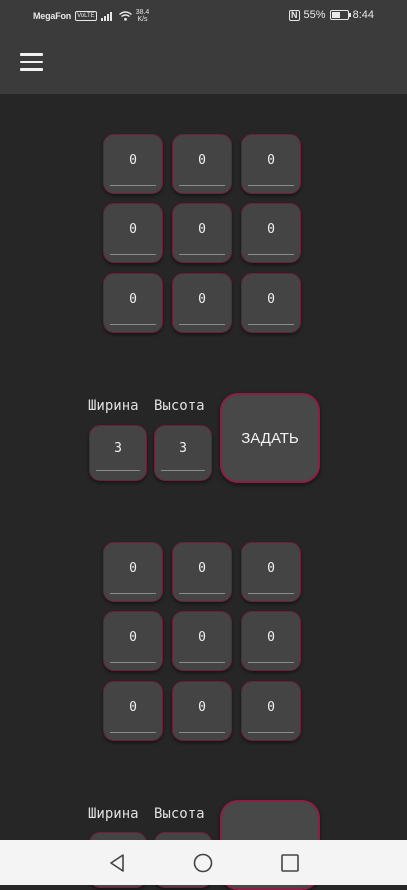  Describe the element at coordinates (179, 814) in the screenshot. I see `height-label-2: Высота` at that location.